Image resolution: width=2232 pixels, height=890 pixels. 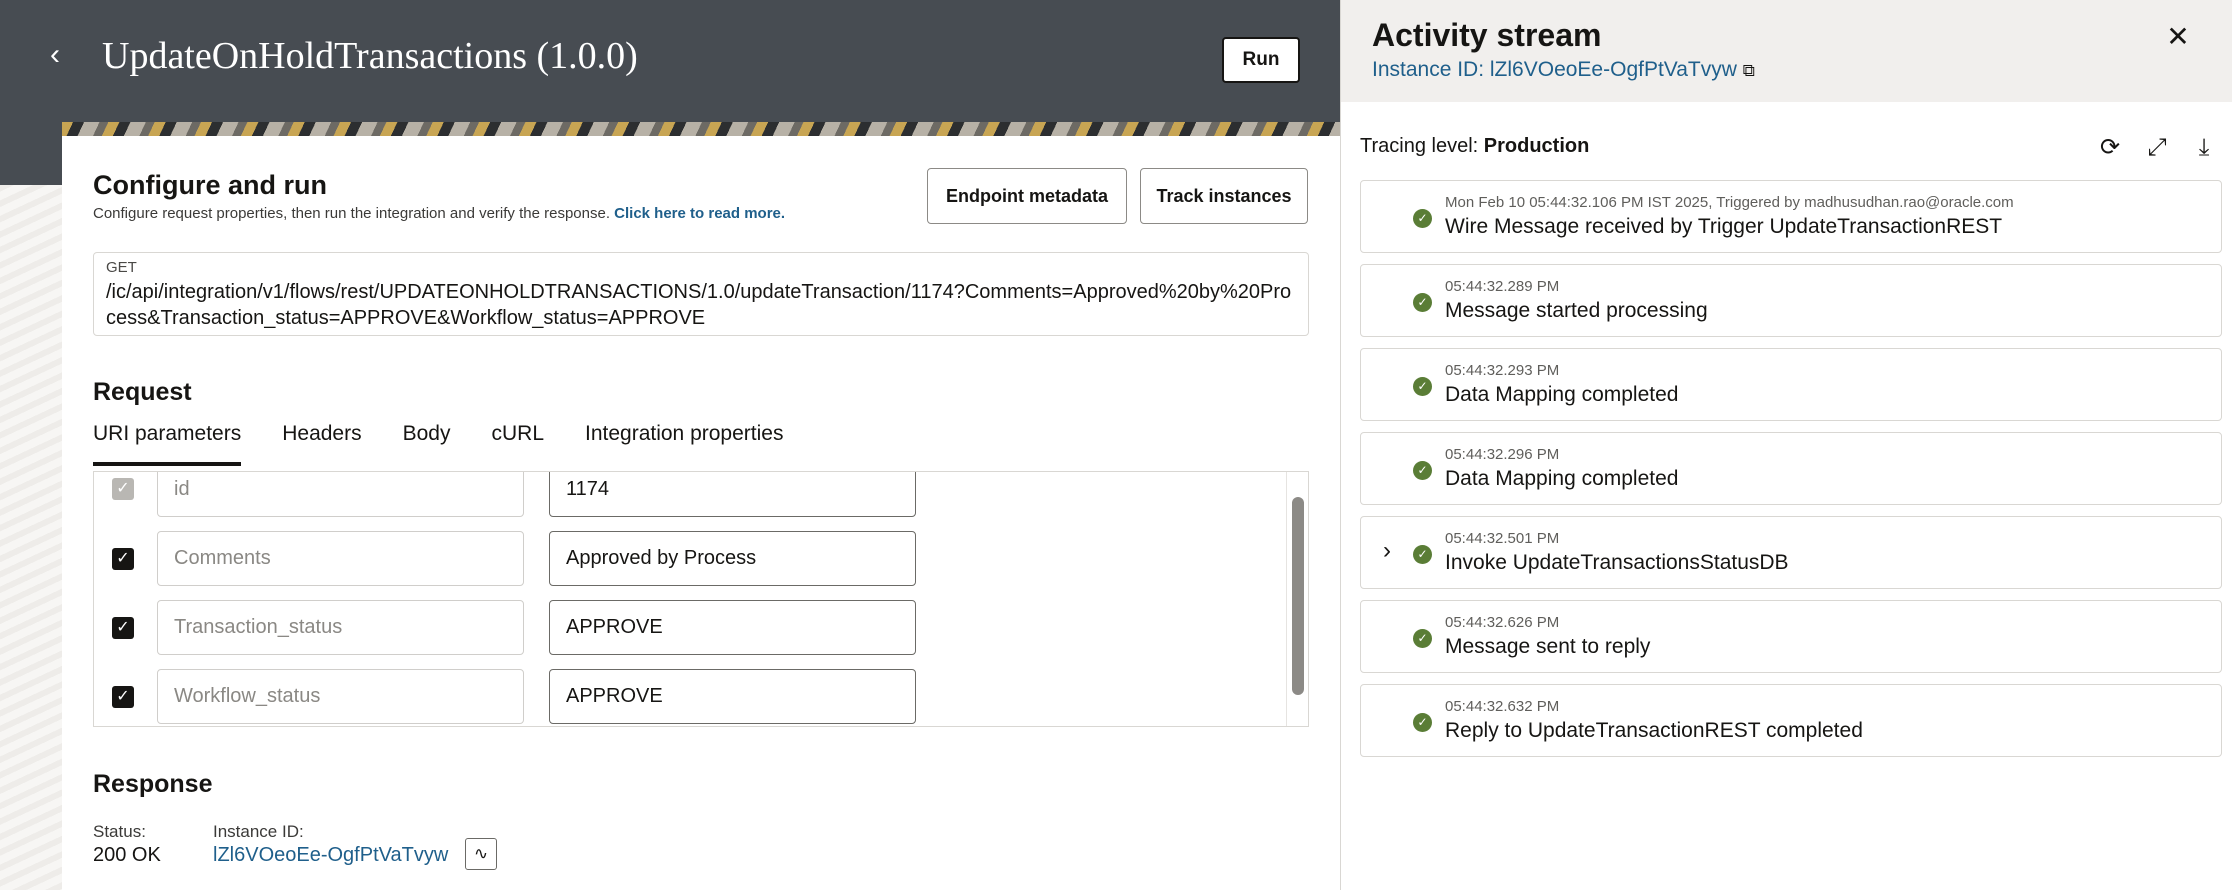 What do you see at coordinates (1791, 468) in the screenshot?
I see `activity-event: ✓ 05:44:32.296 PM Data Mapping completed` at bounding box center [1791, 468].